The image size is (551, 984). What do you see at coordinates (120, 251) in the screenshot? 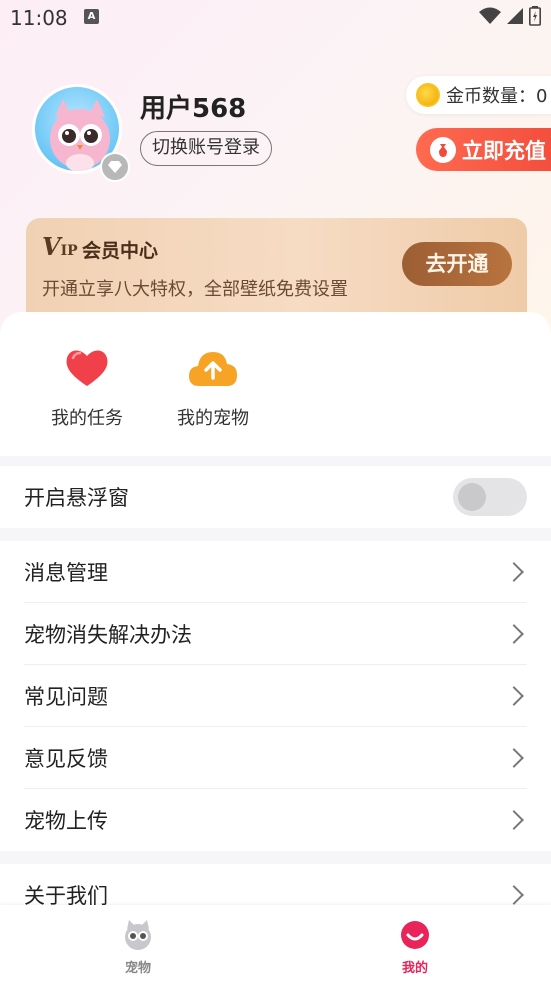
I see `vip-title: 会员中心` at bounding box center [120, 251].